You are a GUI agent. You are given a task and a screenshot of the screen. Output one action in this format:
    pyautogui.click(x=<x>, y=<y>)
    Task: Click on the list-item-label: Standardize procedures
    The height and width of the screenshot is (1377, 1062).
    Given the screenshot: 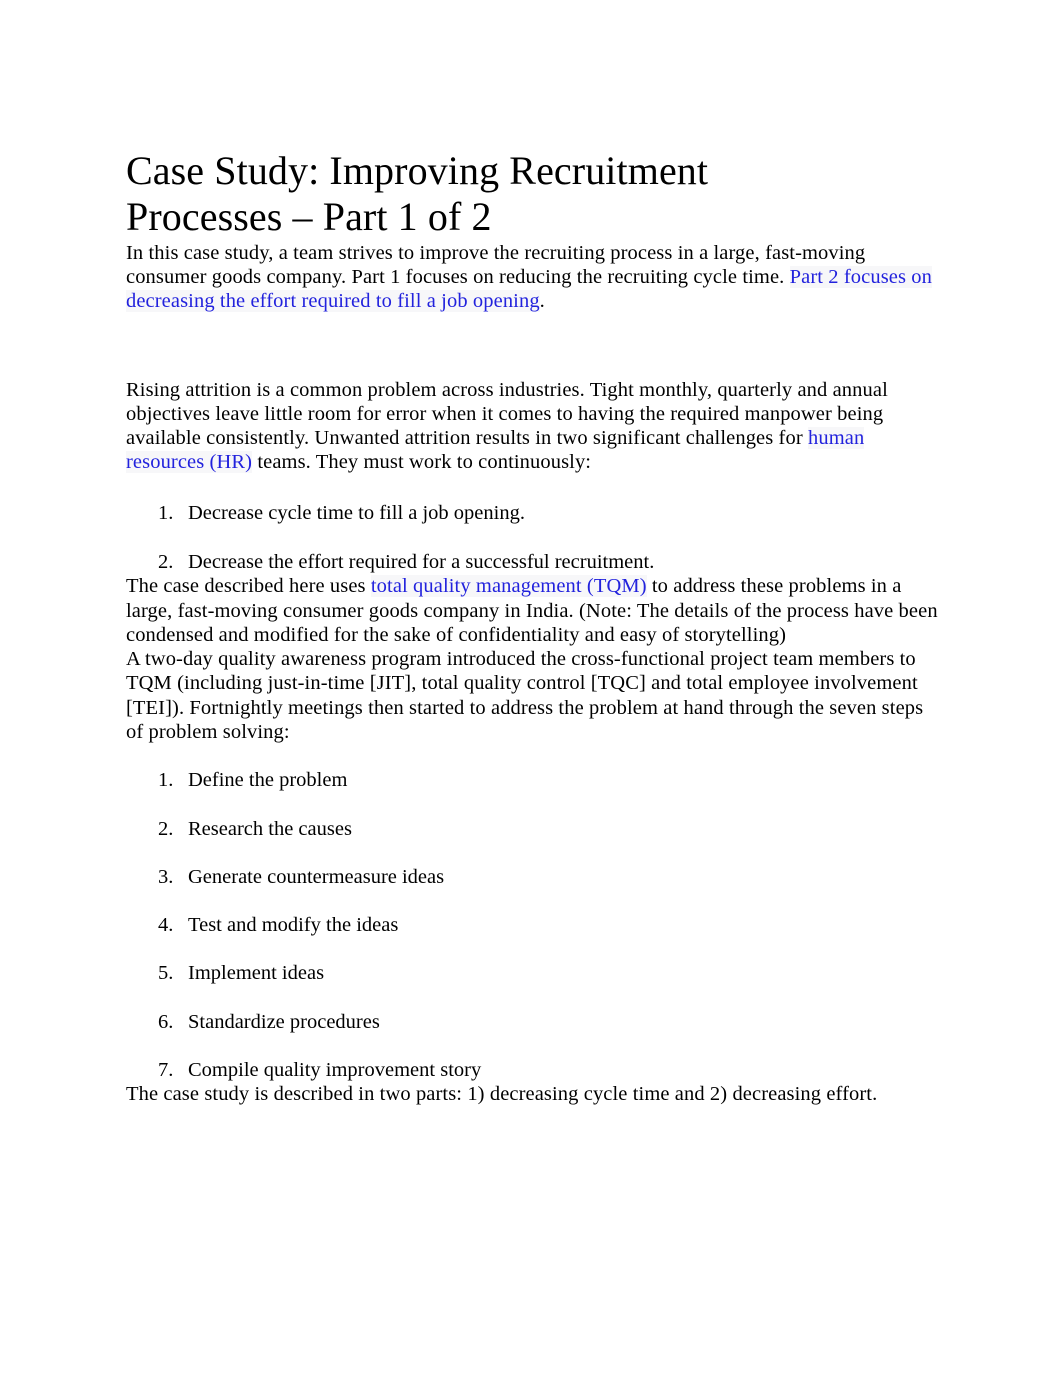 What is the action you would take?
    pyautogui.click(x=284, y=1021)
    